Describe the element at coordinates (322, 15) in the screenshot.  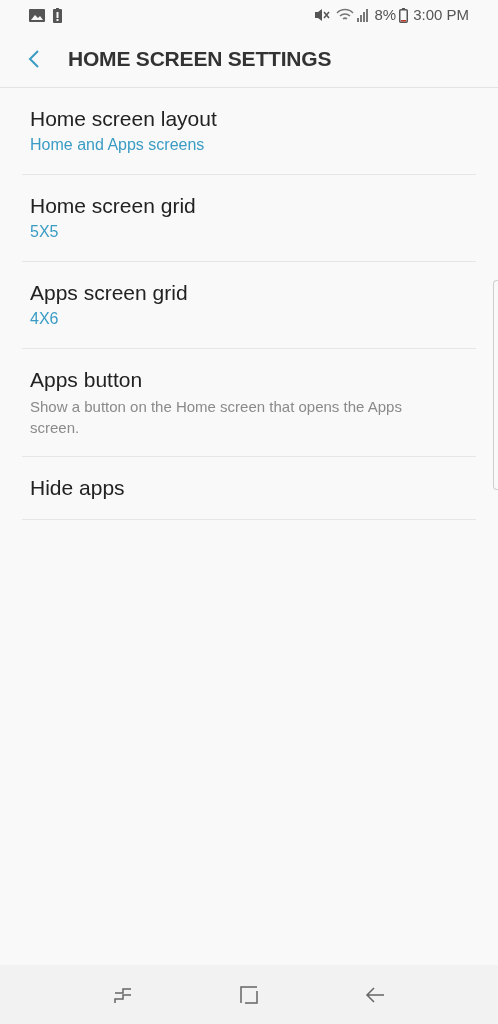
I see `mute-icon` at that location.